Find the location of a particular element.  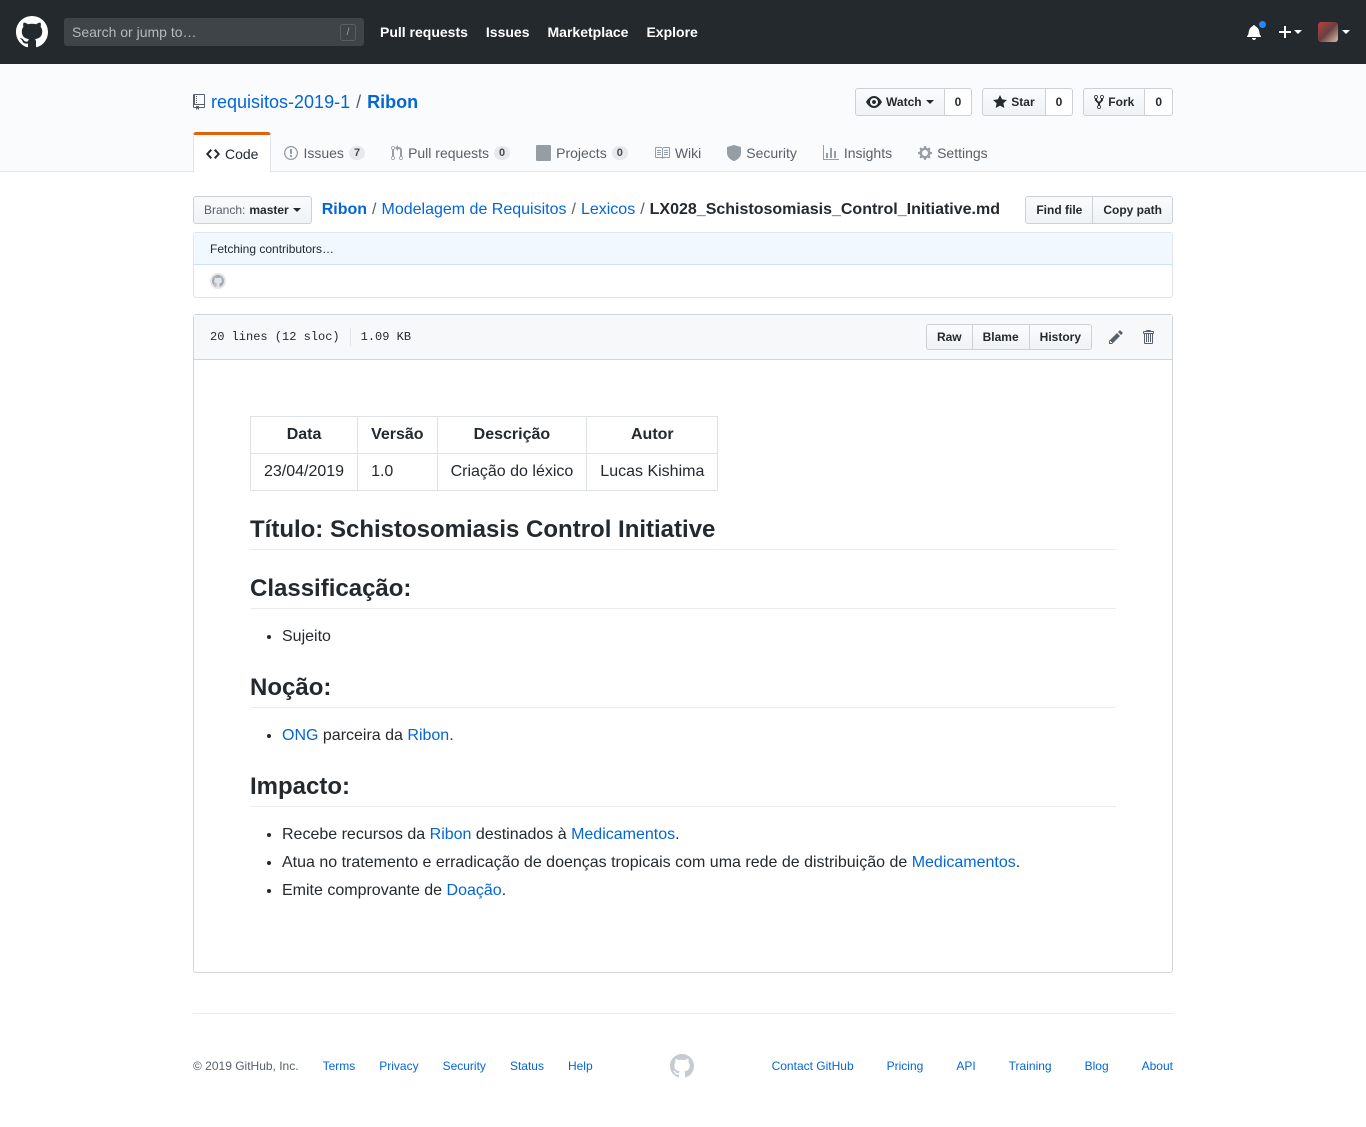

footer-link-blog: Blog is located at coordinates (1097, 1066).